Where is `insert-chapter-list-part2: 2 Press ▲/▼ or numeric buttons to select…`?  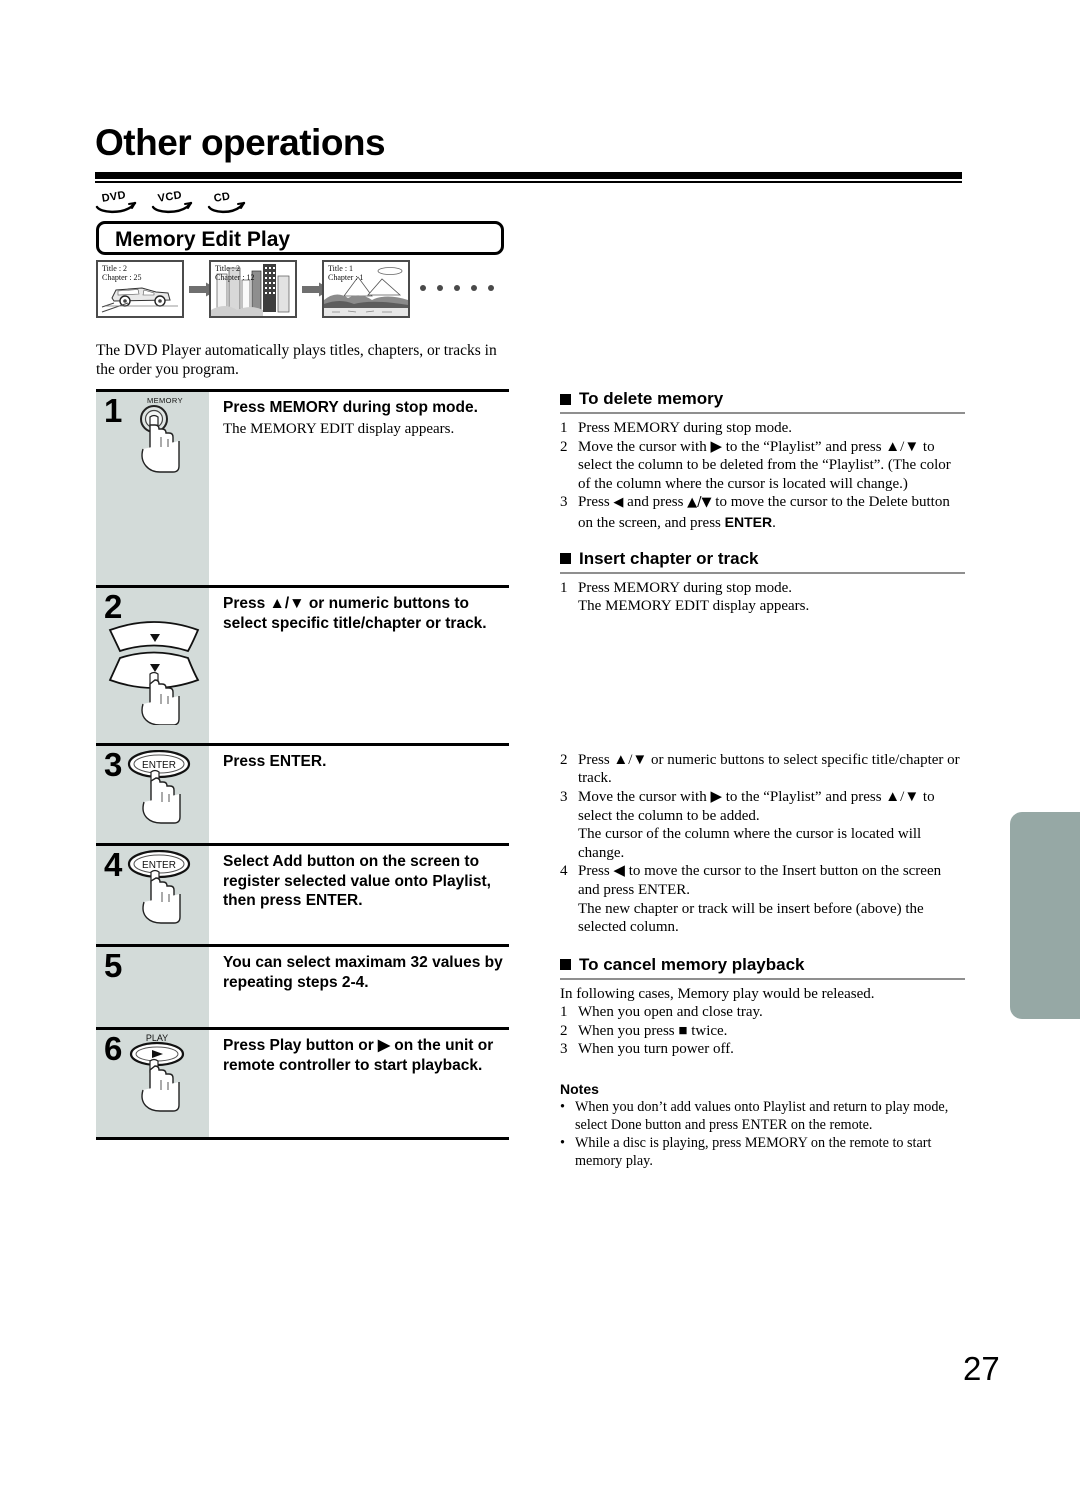
insert-chapter-list-part2: 2 Press ▲/▼ or numeric buttons to select… is located at coordinates (762, 844).